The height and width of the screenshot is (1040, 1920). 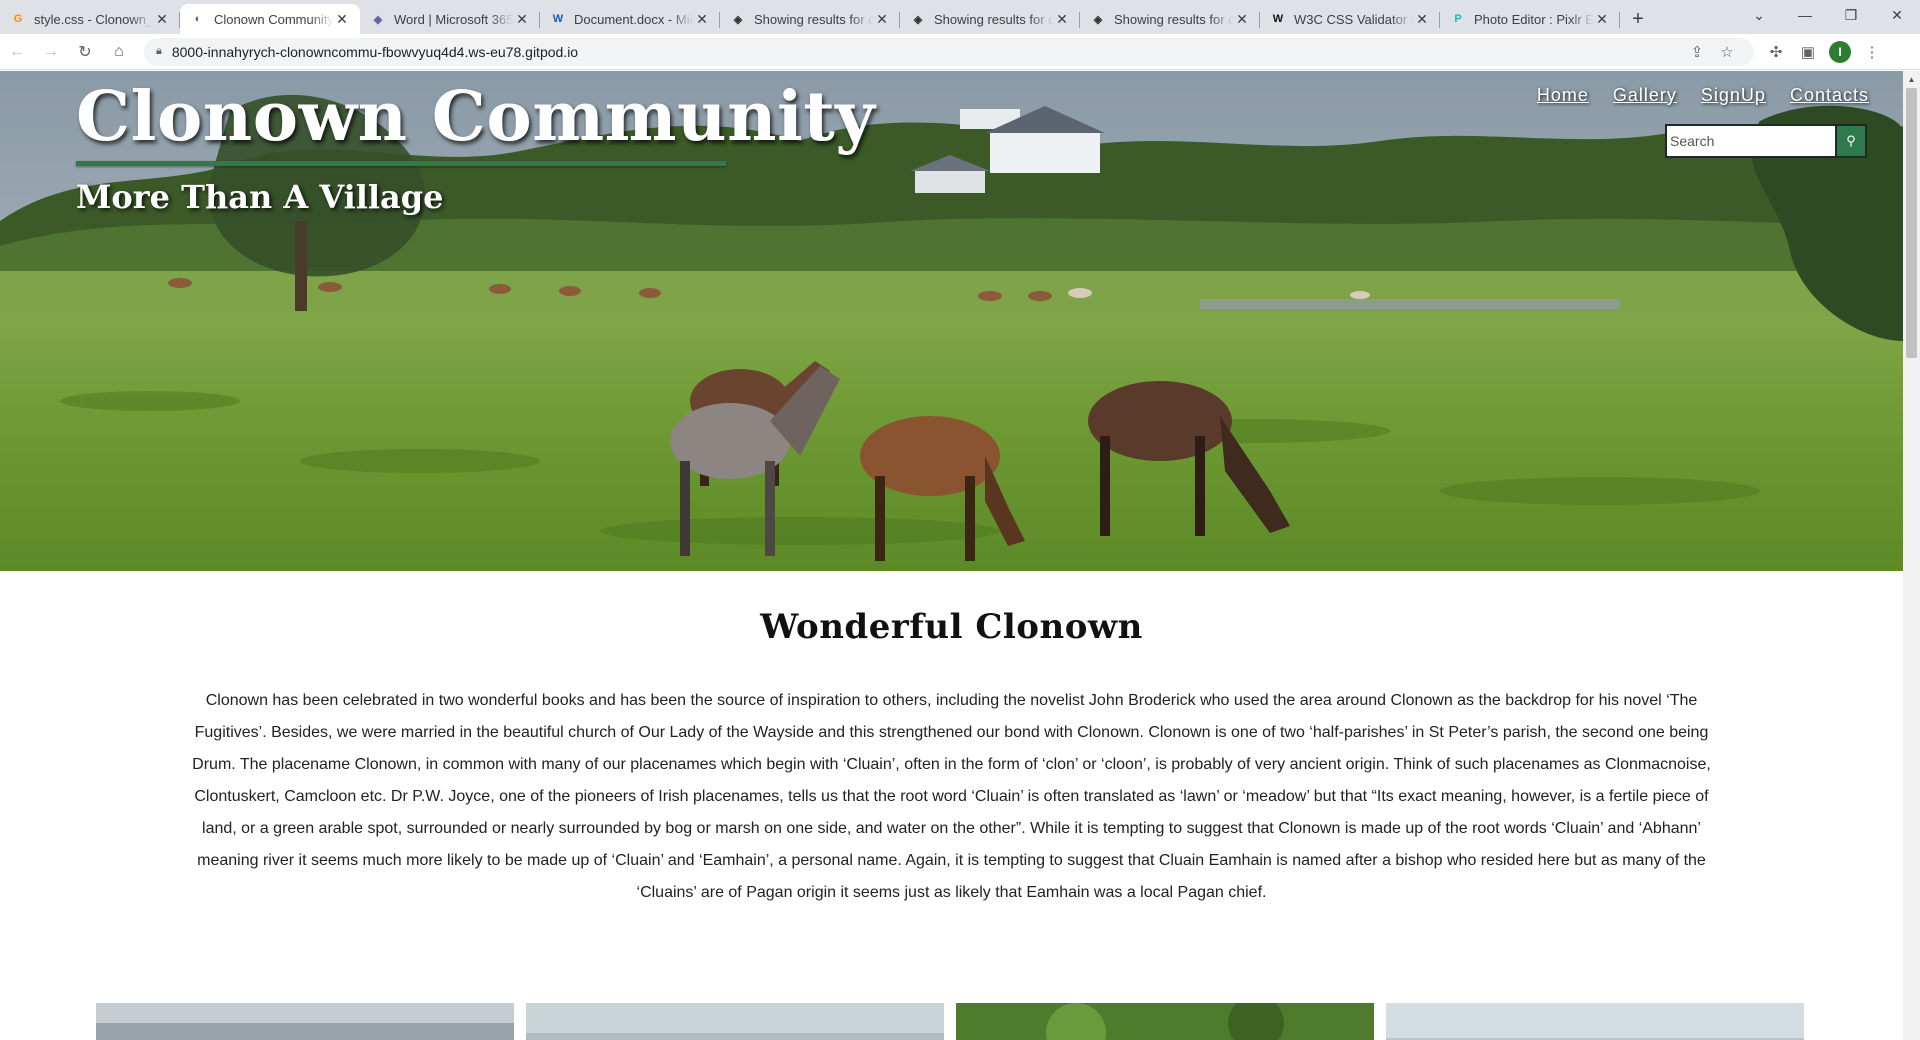 I want to click on site-title: Clonown Community, so click(x=475, y=117).